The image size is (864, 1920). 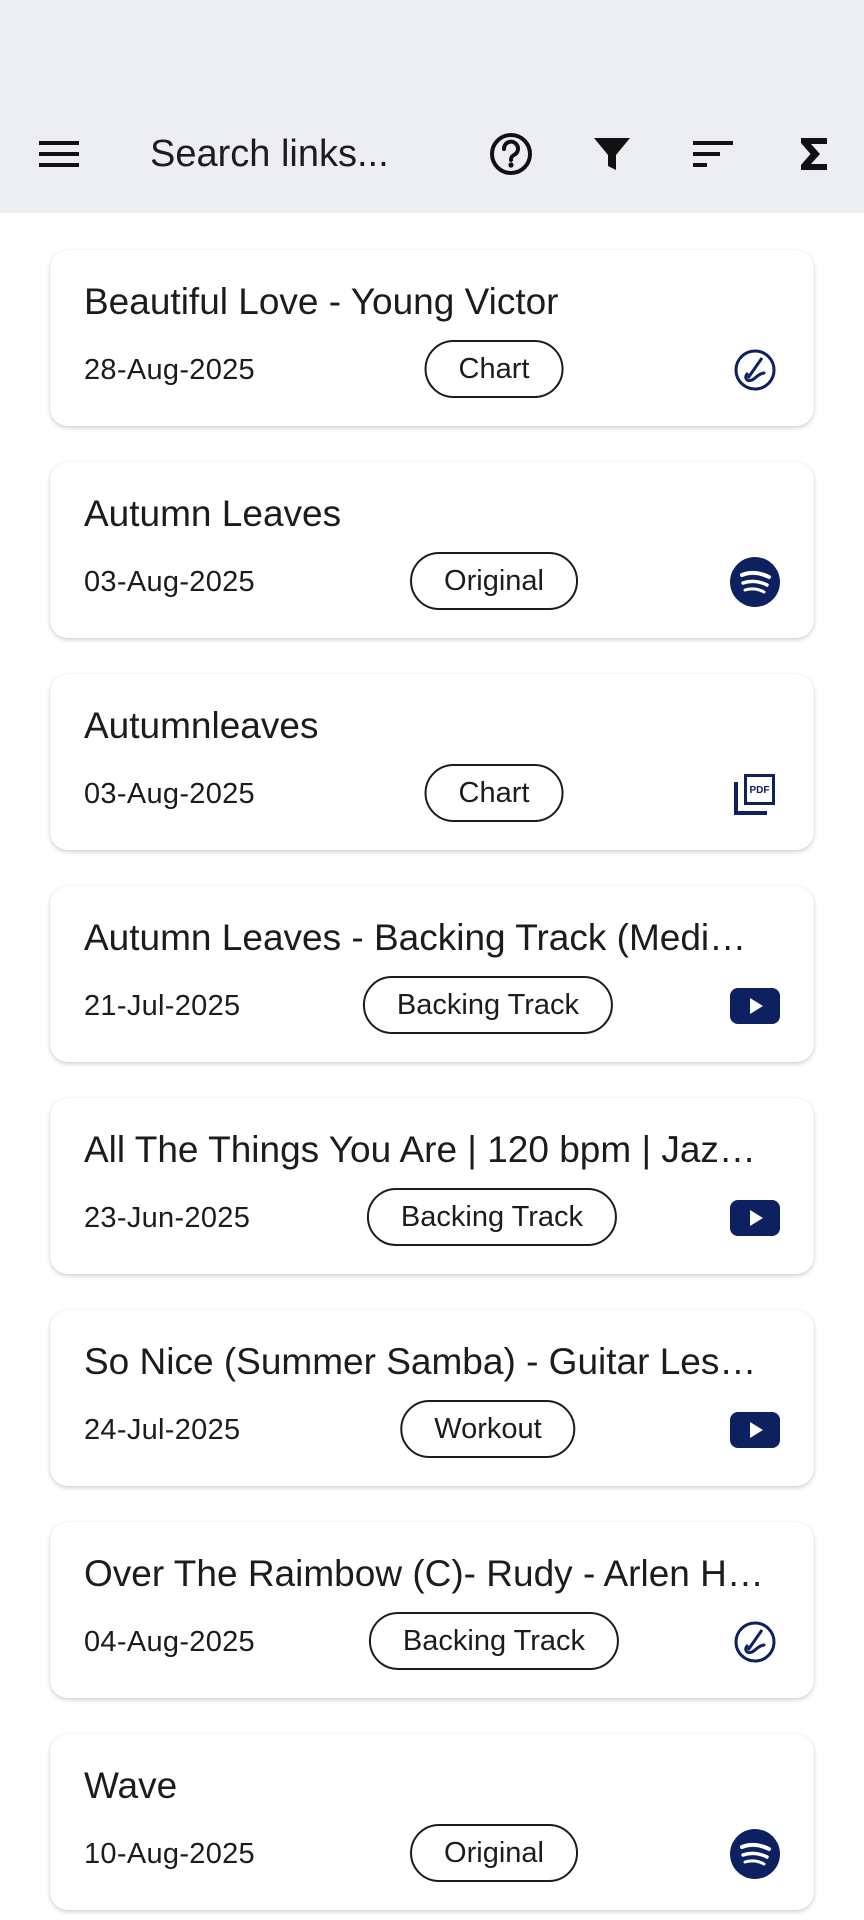 What do you see at coordinates (760, 790) in the screenshot?
I see `svg-text: PDF` at bounding box center [760, 790].